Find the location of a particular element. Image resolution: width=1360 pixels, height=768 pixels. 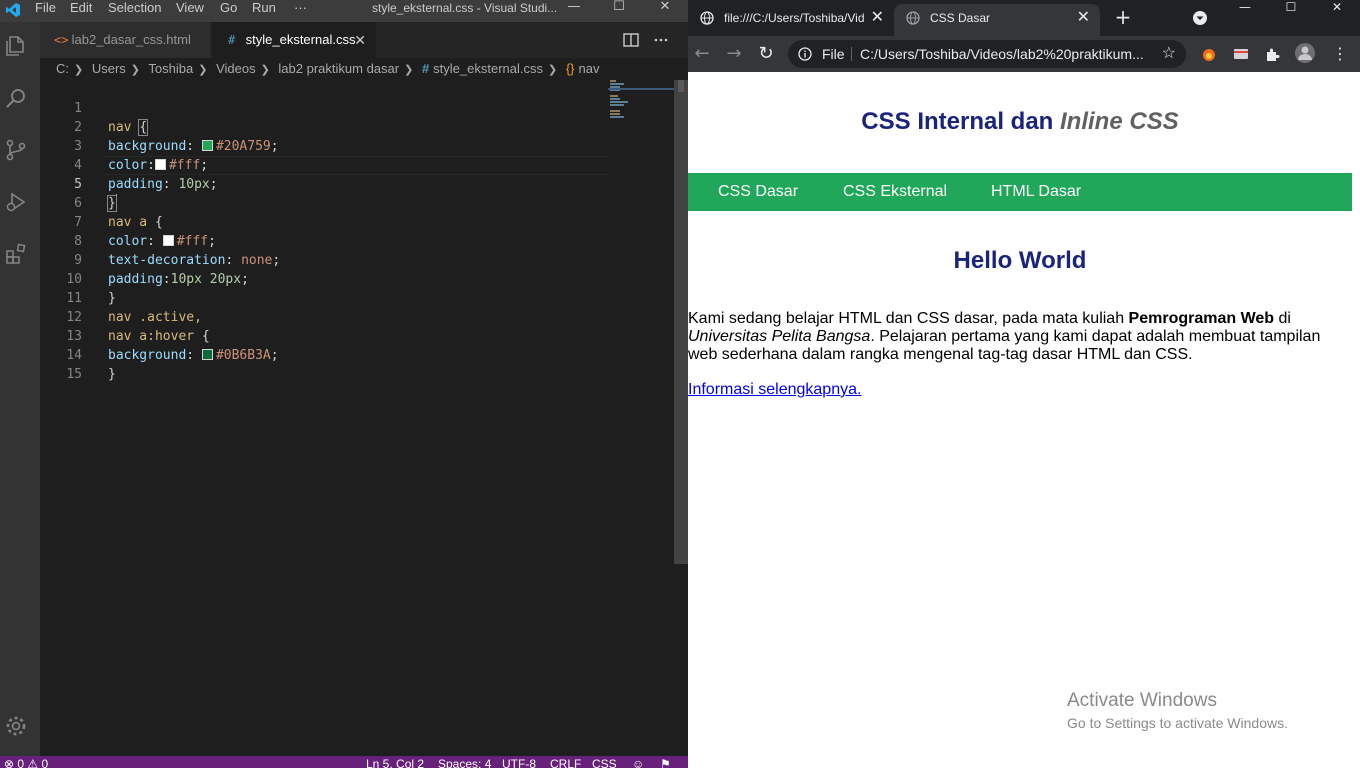

extensions-puzzle-icon is located at coordinates (1273, 54).